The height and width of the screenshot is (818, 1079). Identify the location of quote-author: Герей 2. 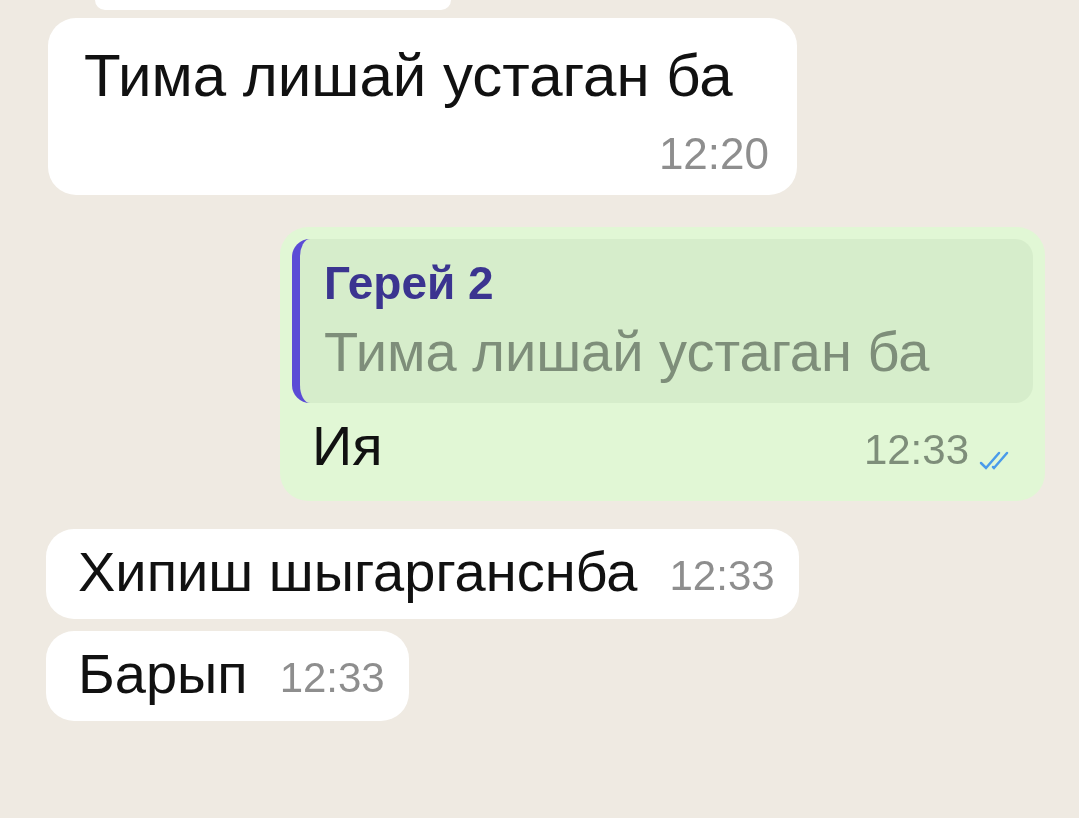
(409, 283).